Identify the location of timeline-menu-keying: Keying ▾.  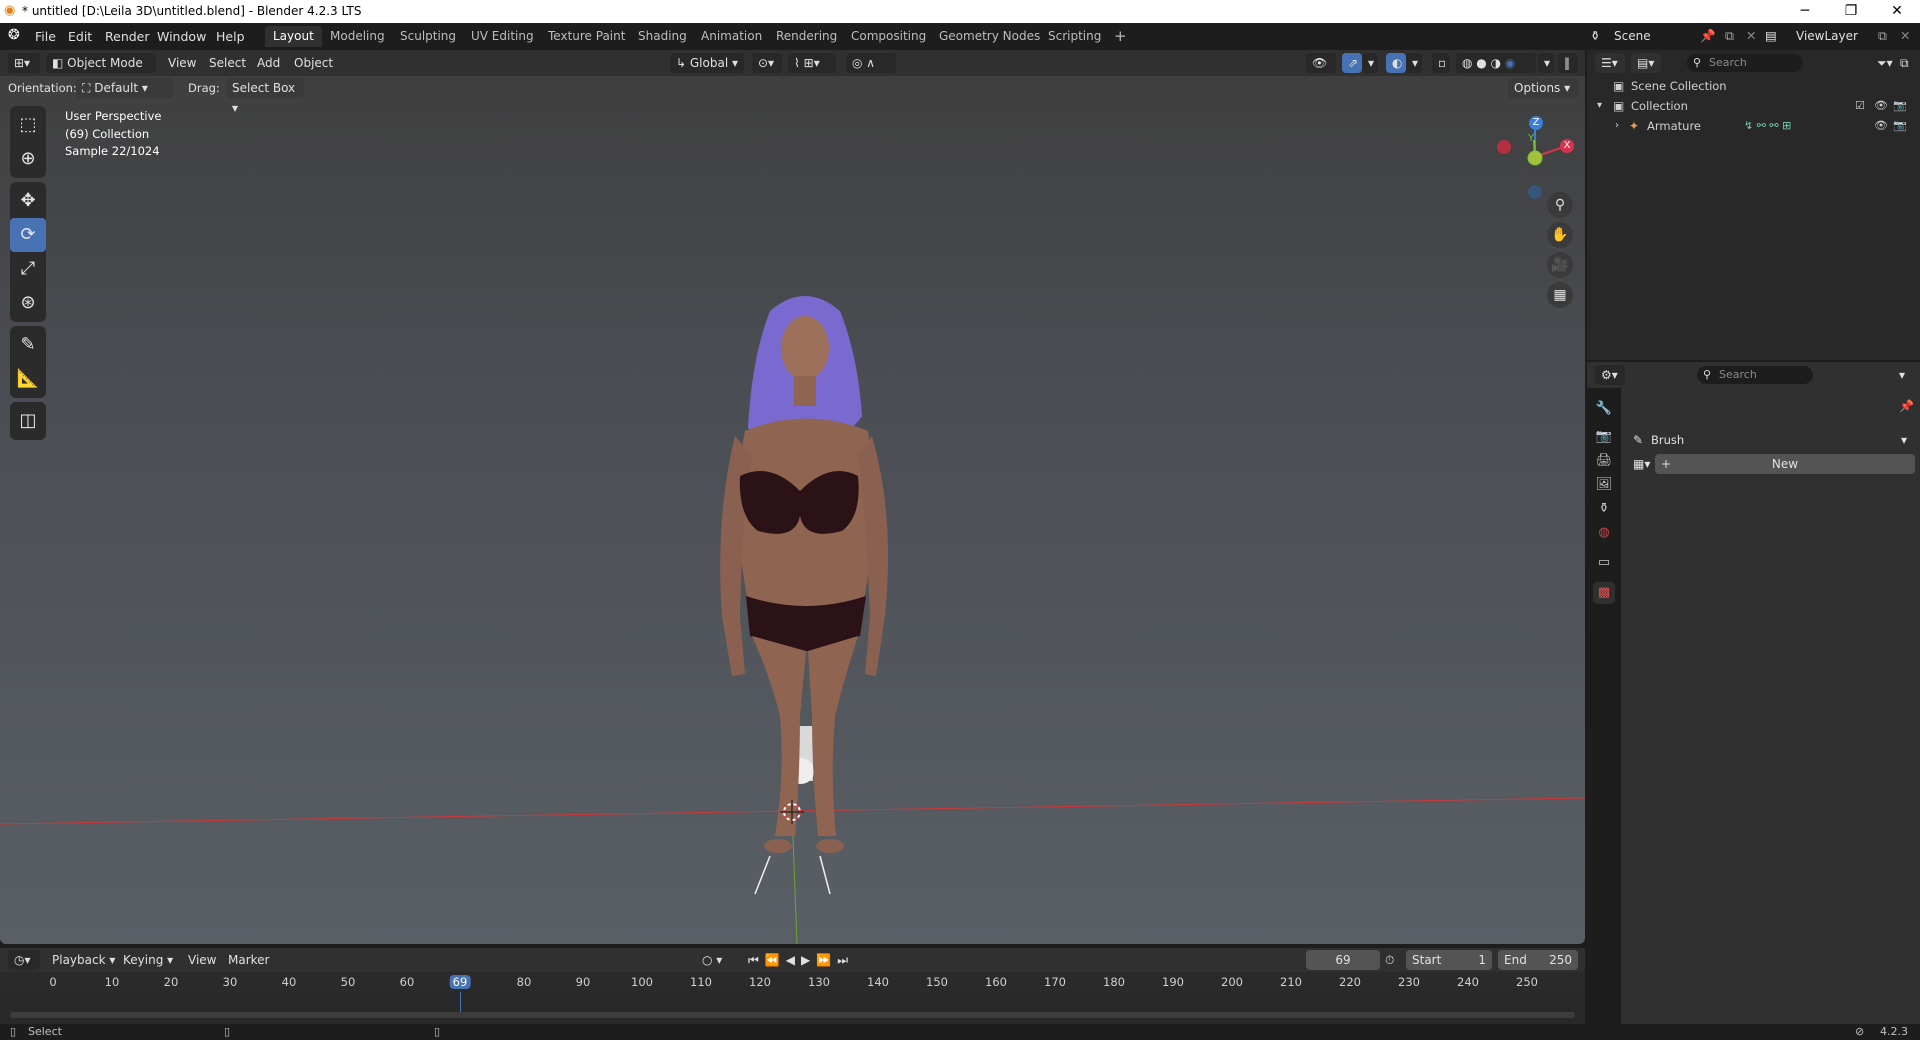
(148, 960).